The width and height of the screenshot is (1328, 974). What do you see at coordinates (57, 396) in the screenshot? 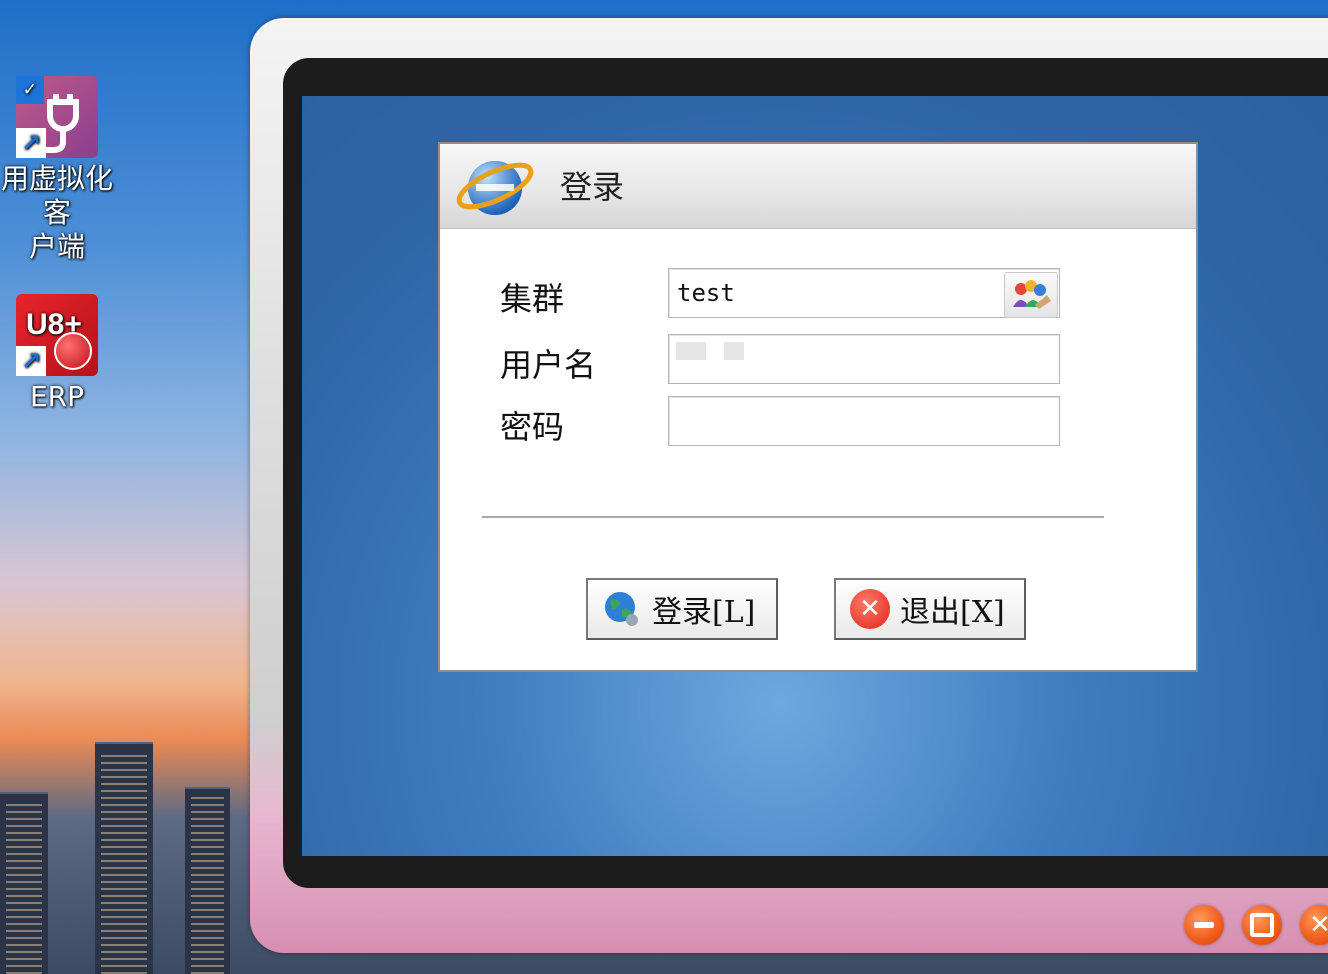
I see `desktop-icon-label: ERP` at bounding box center [57, 396].